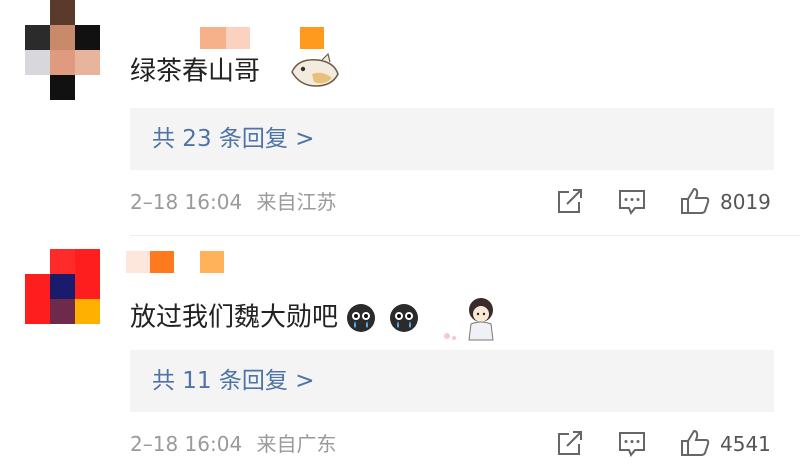  Describe the element at coordinates (236, 72) in the screenshot. I see `comment-text: 绿茶春山哥` at that location.